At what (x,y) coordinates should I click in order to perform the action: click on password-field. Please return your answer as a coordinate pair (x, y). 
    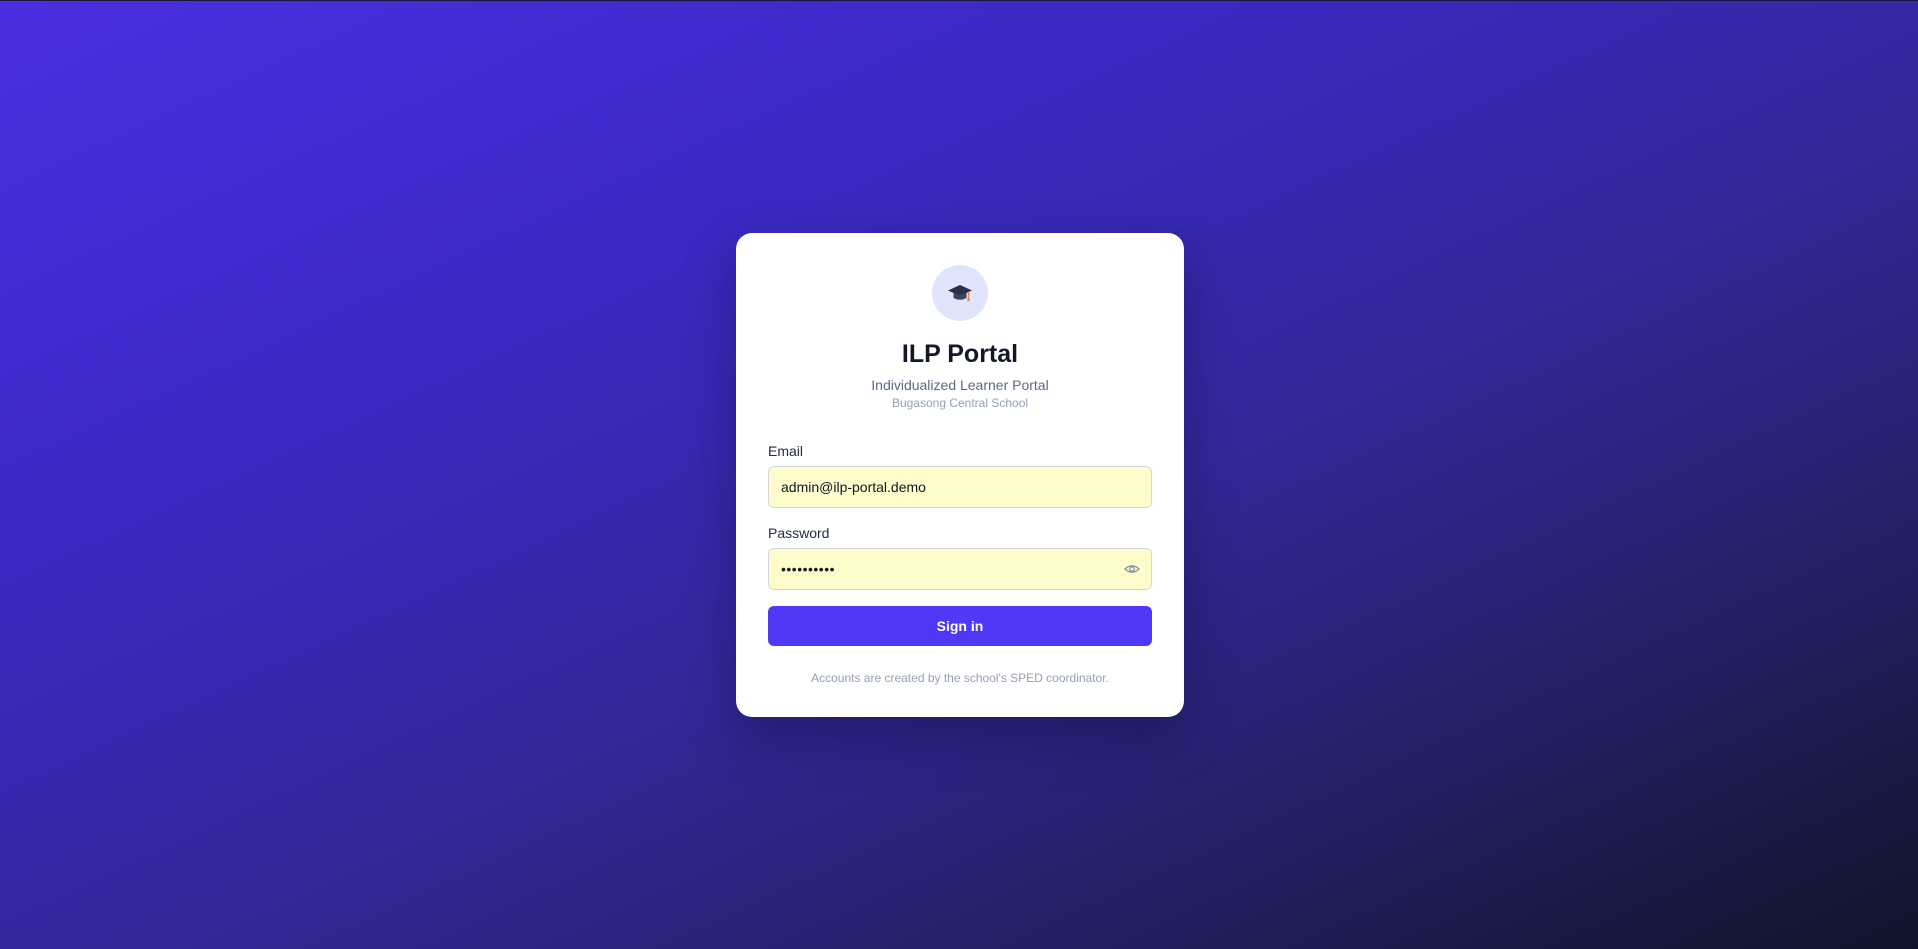
    Looking at the image, I should click on (960, 569).